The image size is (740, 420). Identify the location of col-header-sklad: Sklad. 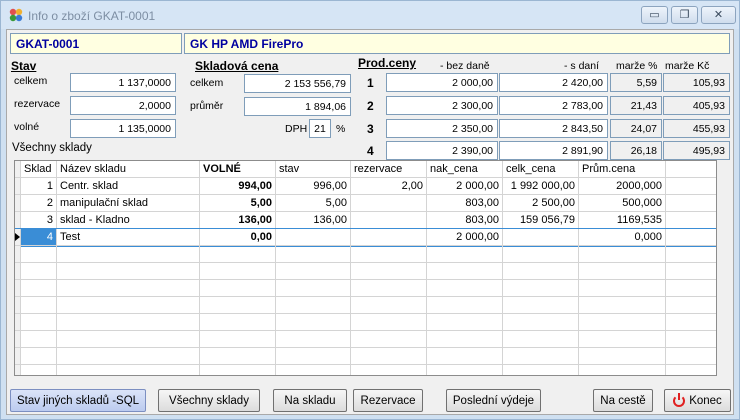
(39, 169).